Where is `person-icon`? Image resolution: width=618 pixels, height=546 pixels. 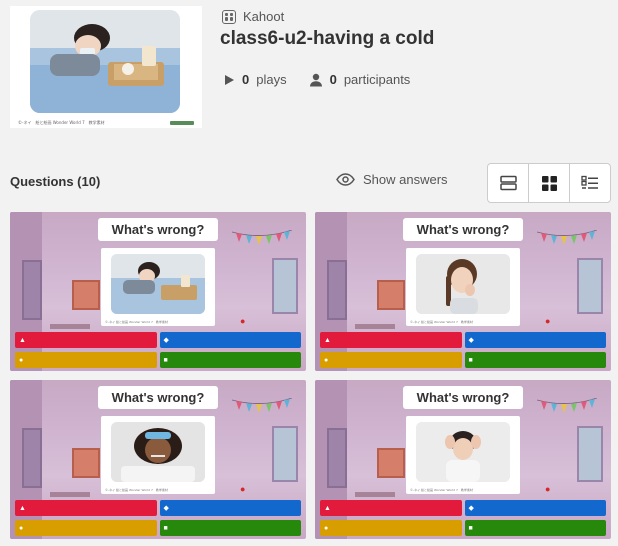 person-icon is located at coordinates (315, 79).